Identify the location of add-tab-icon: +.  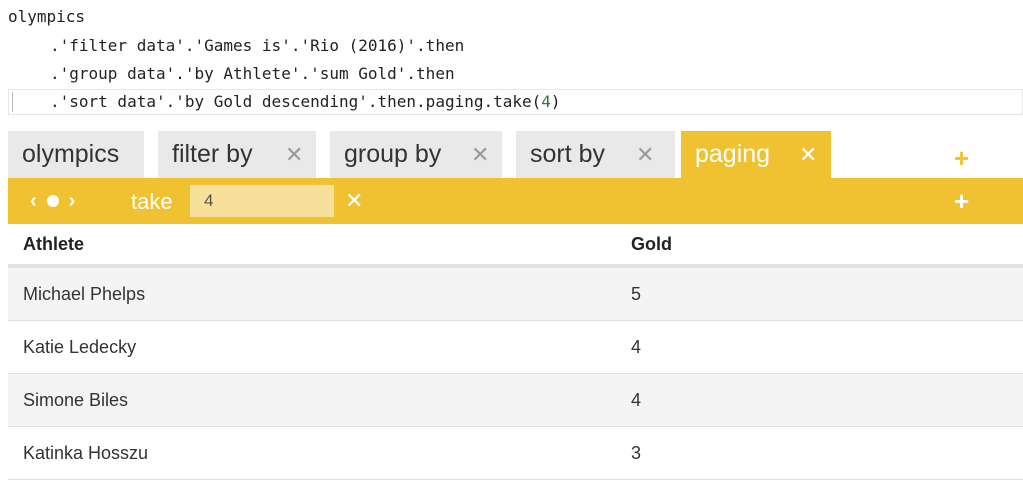
(961, 158).